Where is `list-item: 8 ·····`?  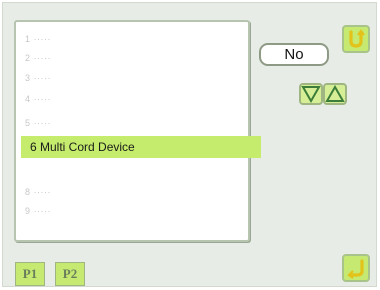
list-item: 8 ····· is located at coordinates (38, 192).